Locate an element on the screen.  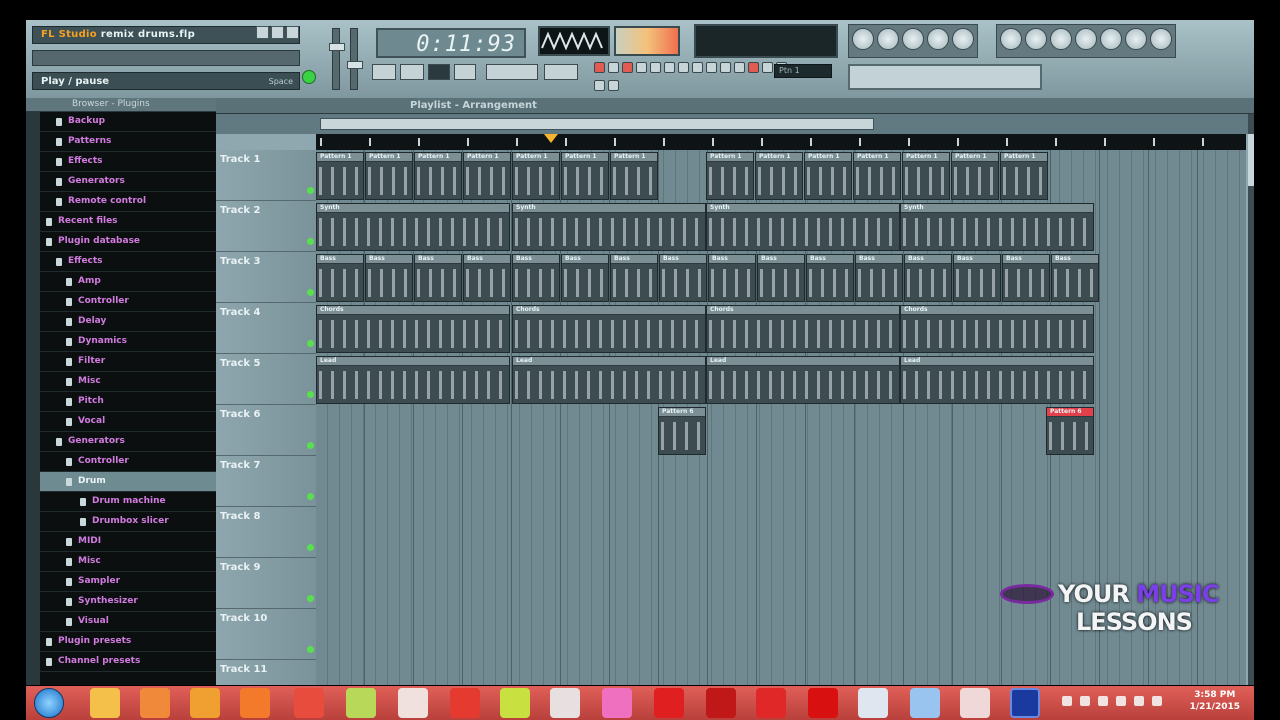
browser-icon is located at coordinates (963, 39).